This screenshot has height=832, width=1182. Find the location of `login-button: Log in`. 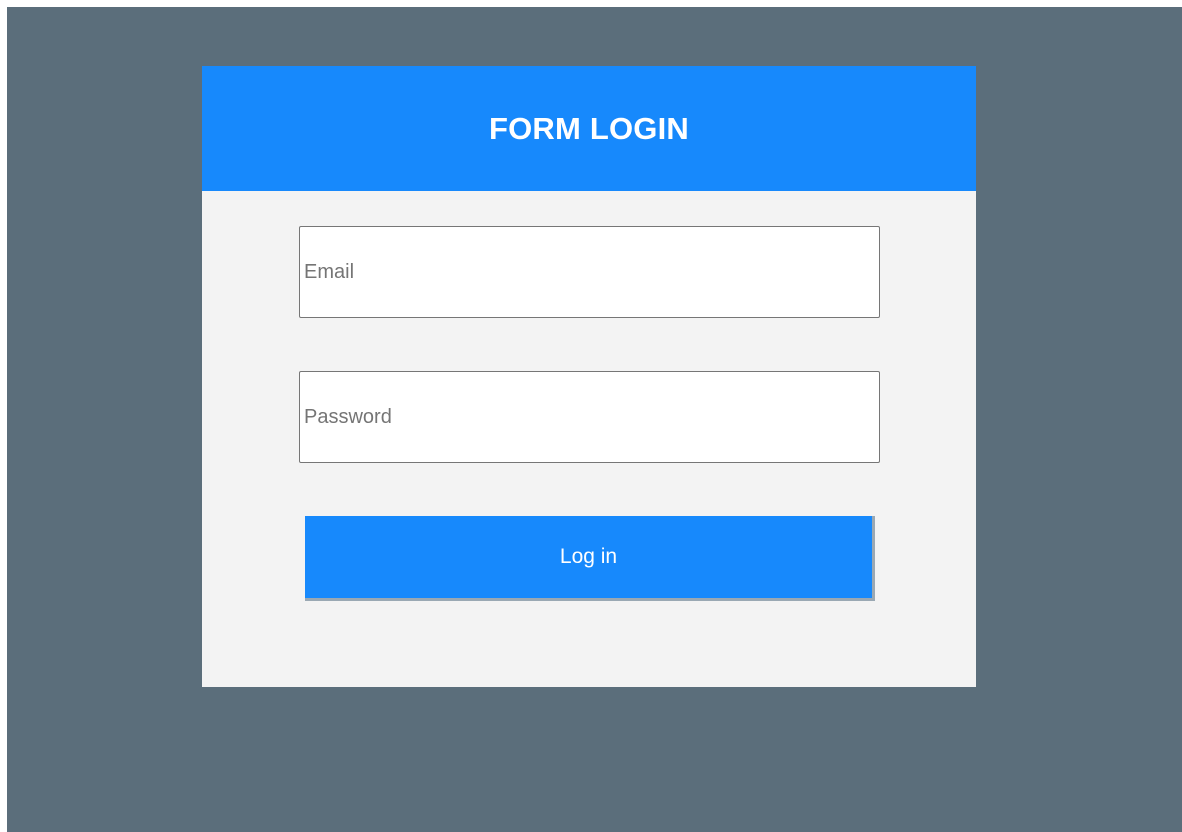

login-button: Log in is located at coordinates (590, 558).